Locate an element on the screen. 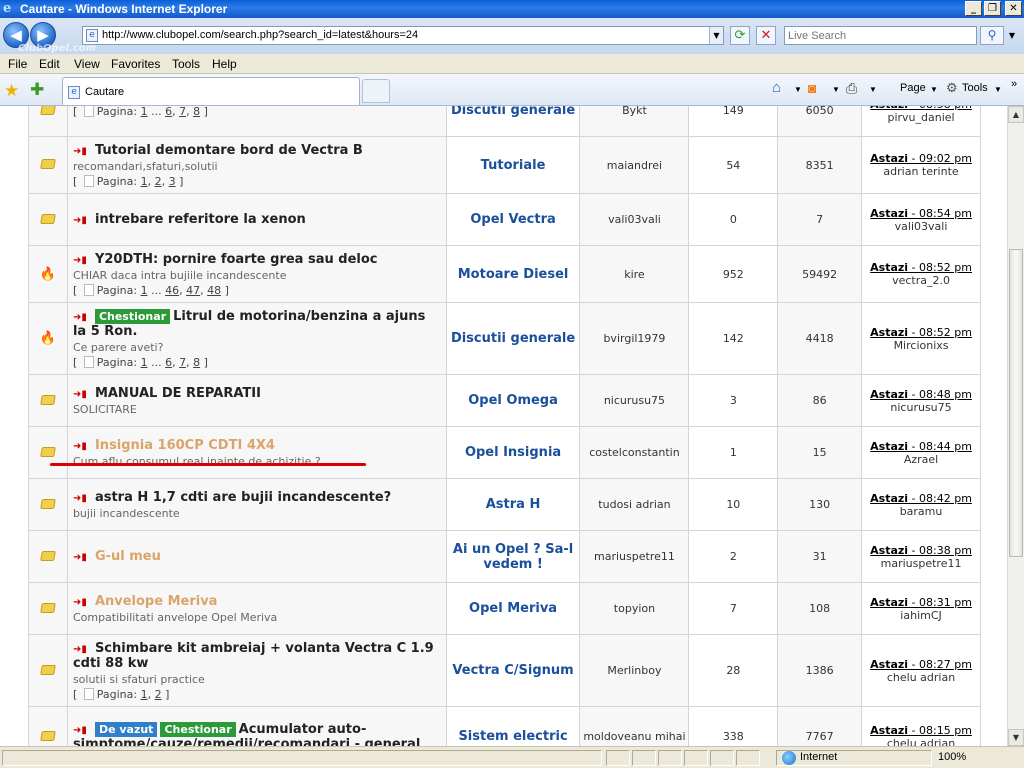 Image resolution: width=1024 pixels, height=768 pixels. close-button: ✕ is located at coordinates (1013, 8).